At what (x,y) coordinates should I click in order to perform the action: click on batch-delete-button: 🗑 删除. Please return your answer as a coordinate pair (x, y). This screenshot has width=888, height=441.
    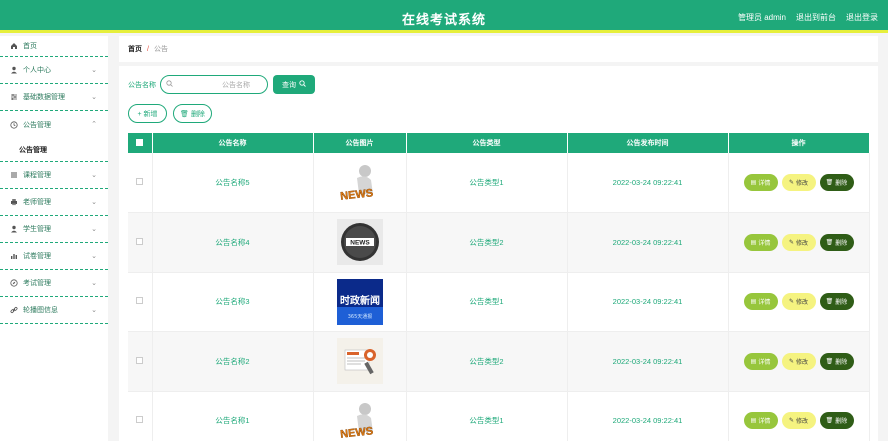
    Looking at the image, I should click on (192, 113).